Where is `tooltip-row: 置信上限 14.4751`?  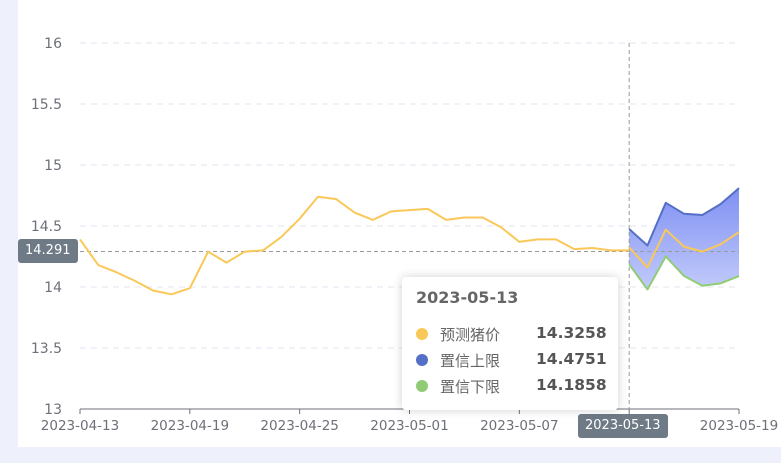 tooltip-row: 置信上限 14.4751 is located at coordinates (511, 360).